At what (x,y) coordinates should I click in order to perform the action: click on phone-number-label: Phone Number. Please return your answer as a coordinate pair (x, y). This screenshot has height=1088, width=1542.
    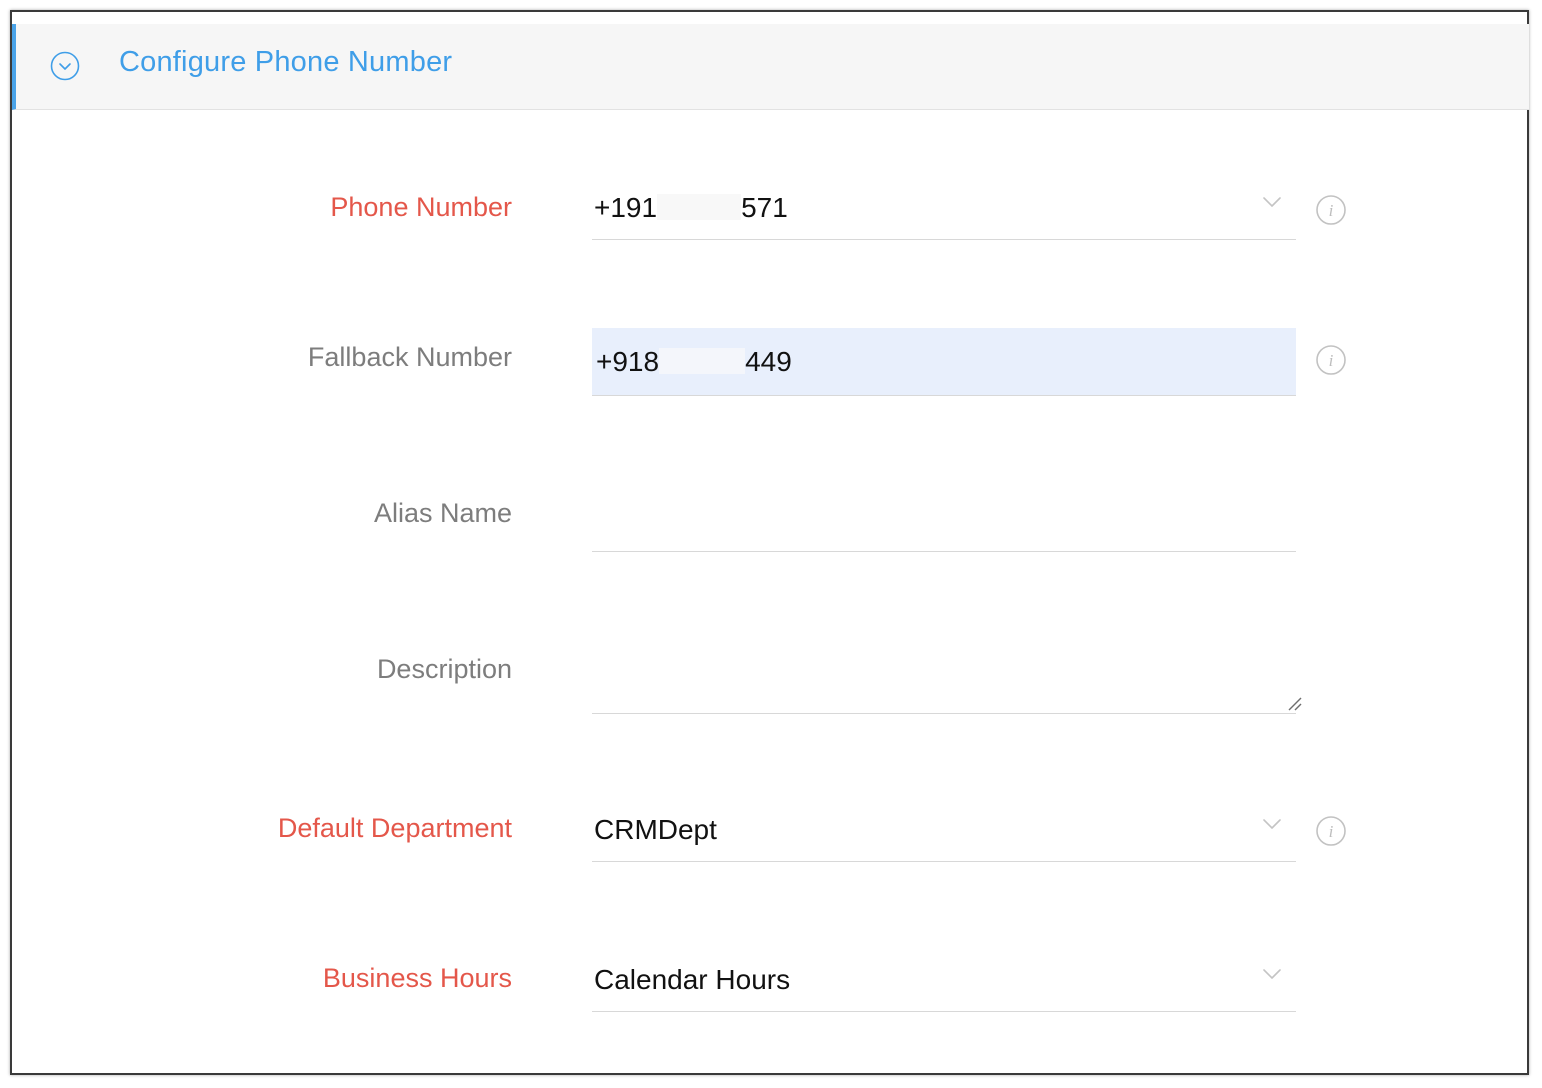
    Looking at the image, I should click on (421, 207).